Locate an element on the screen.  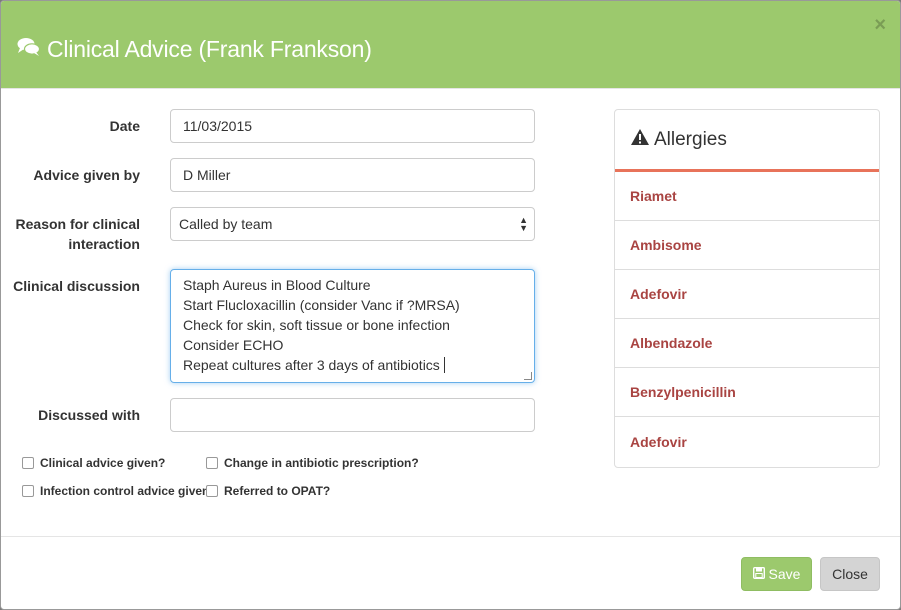
reason-label-line2: interaction is located at coordinates (104, 244).